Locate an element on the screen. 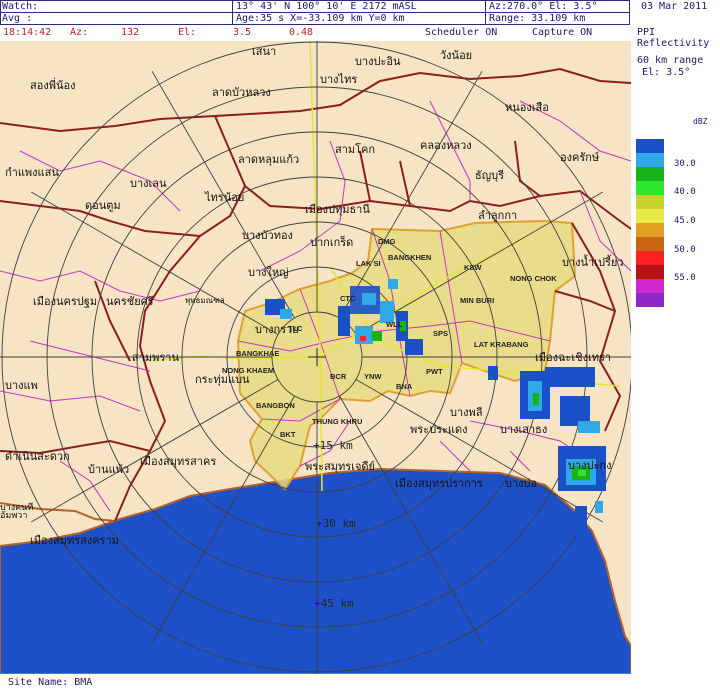 The width and height of the screenshot is (720, 690). place-label: นครชัยศรี is located at coordinates (130, 301).